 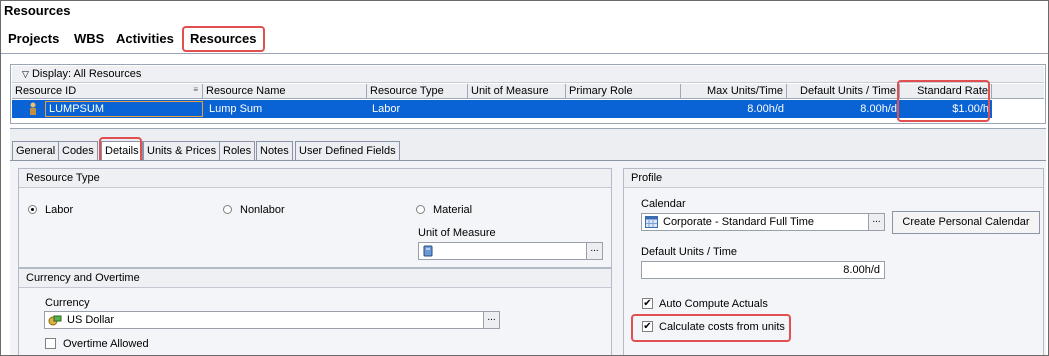 I want to click on resource-type-header: Resource Type, so click(x=315, y=178).